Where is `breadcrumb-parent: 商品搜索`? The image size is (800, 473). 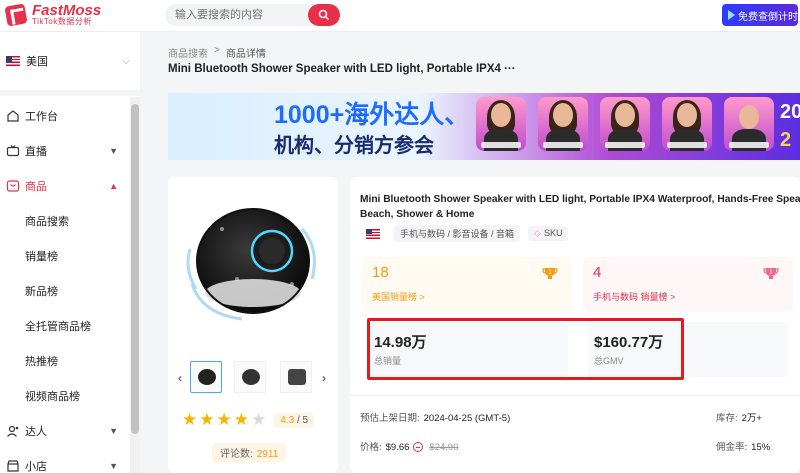 breadcrumb-parent: 商品搜索 is located at coordinates (188, 52).